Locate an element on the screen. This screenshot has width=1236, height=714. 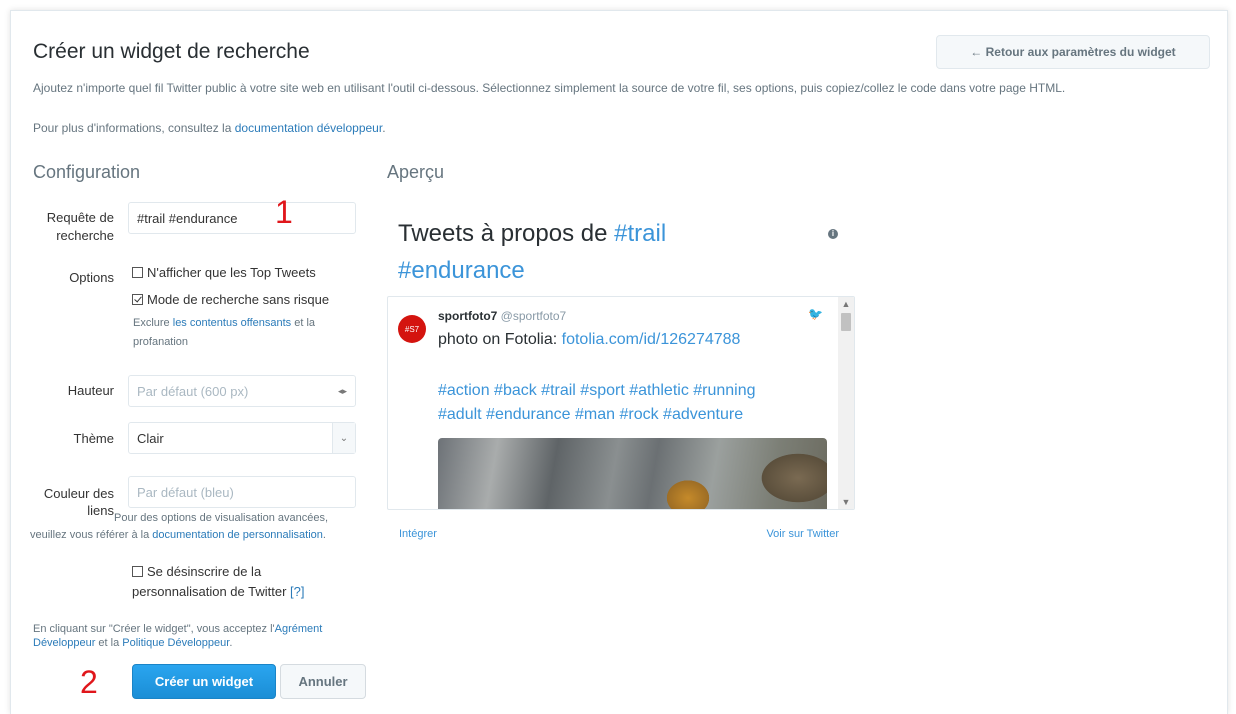
top-tweets-checkbox is located at coordinates (137, 272).